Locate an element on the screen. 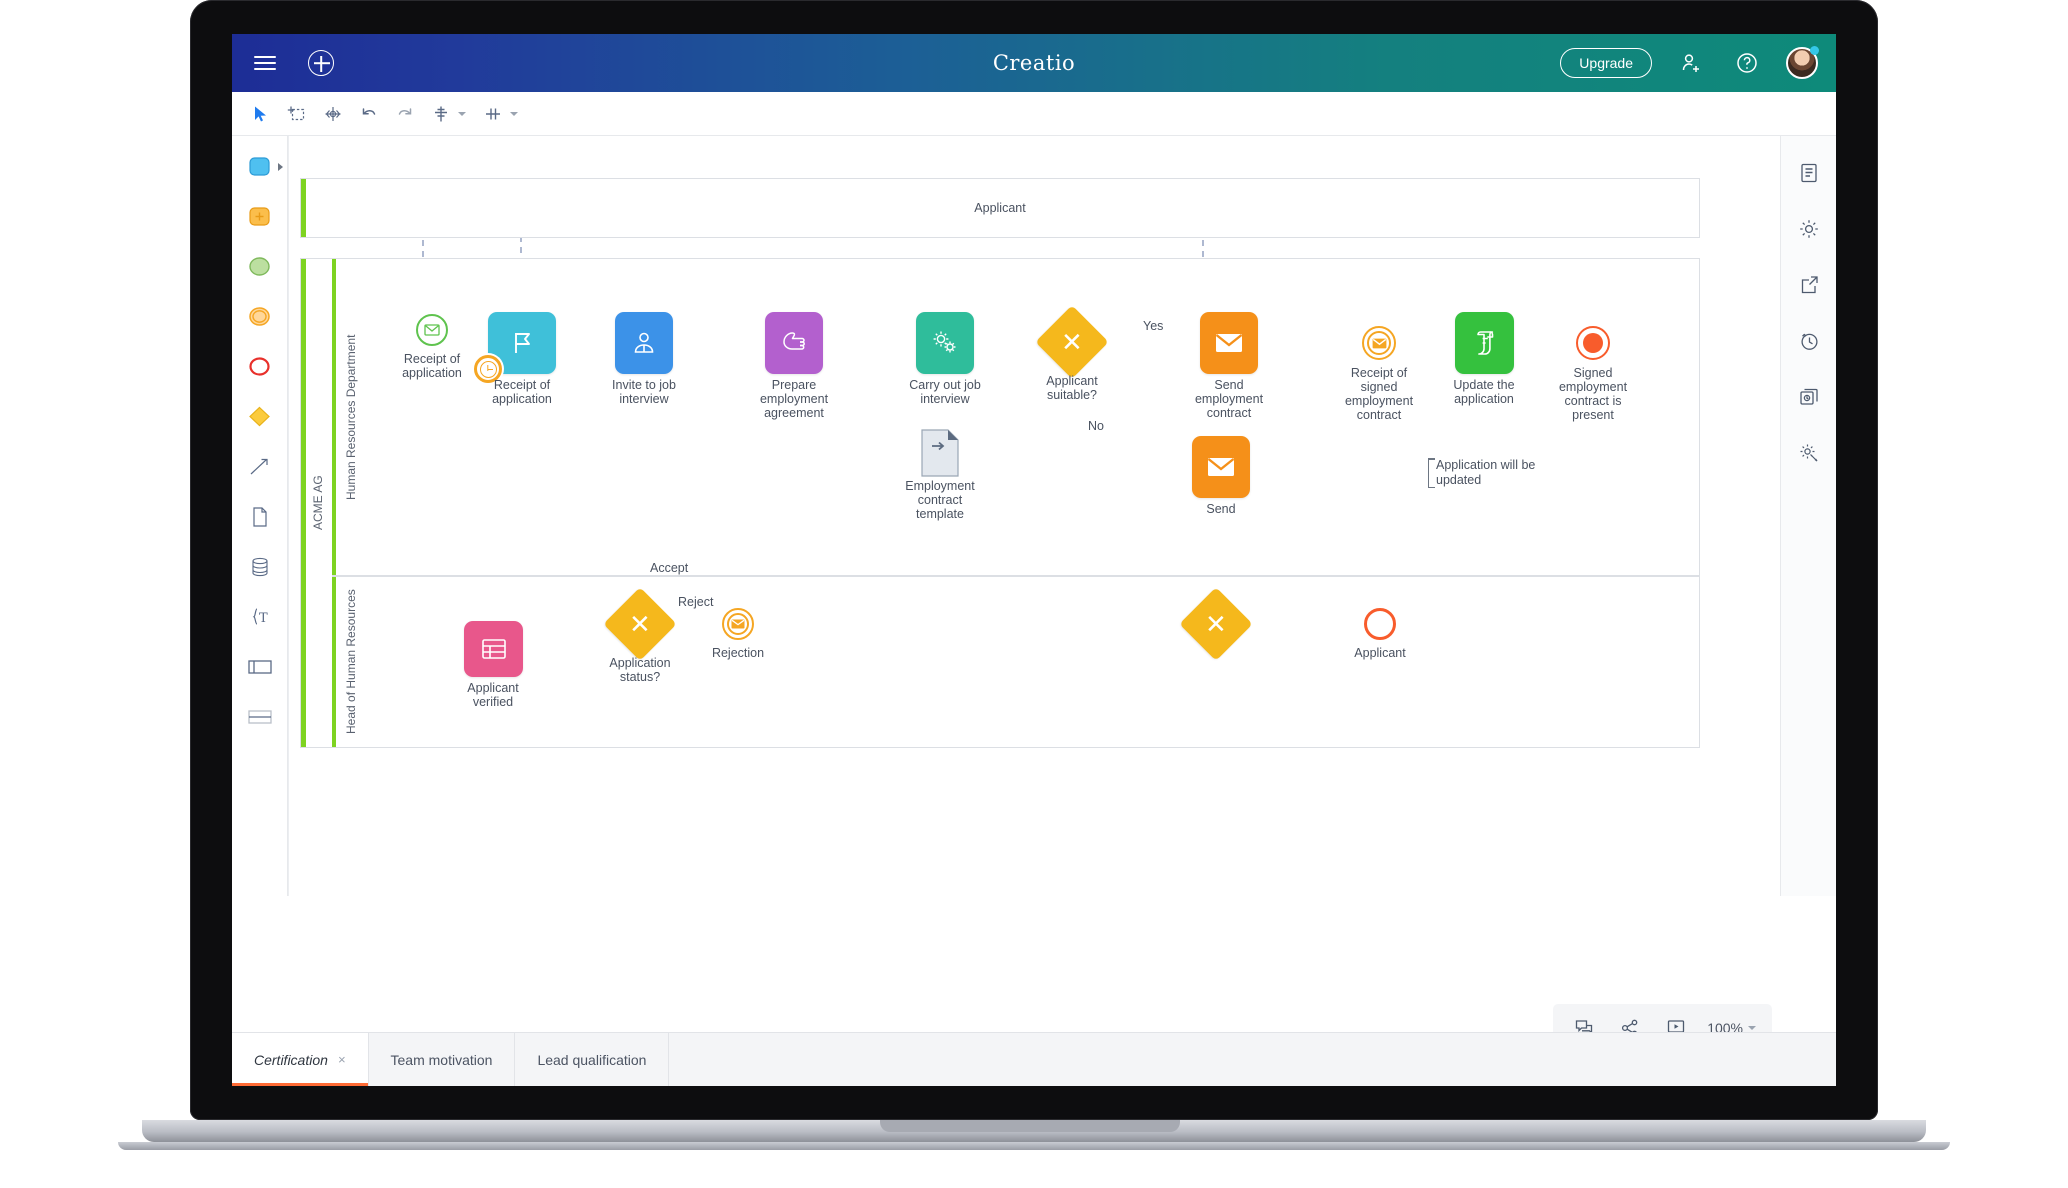 This screenshot has height=1188, width=2068. palette-data-store is located at coordinates (260, 567).